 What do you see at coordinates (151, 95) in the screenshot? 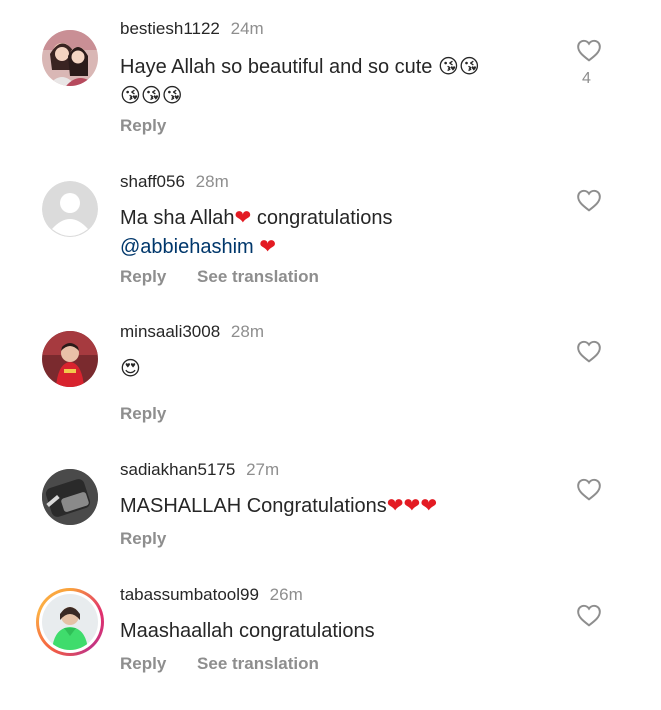
I see `kiss-emoji: 😘😘😘` at bounding box center [151, 95].